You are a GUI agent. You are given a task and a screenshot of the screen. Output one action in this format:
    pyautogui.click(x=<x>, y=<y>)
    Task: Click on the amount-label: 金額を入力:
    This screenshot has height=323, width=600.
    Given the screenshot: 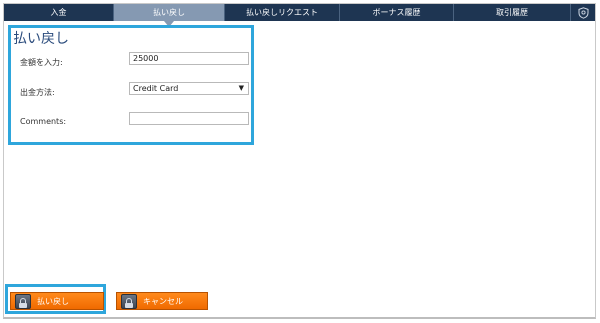 What is the action you would take?
    pyautogui.click(x=41, y=62)
    